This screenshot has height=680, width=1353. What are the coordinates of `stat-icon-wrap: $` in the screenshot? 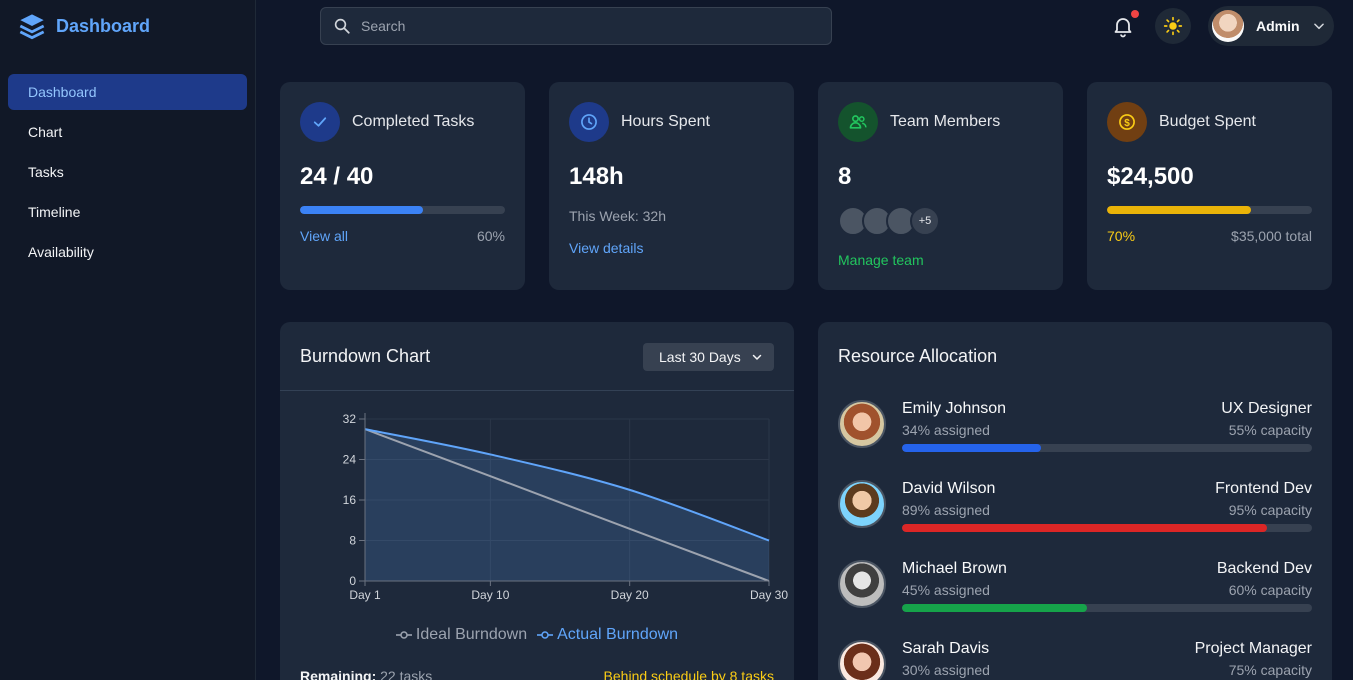 It's located at (1127, 122).